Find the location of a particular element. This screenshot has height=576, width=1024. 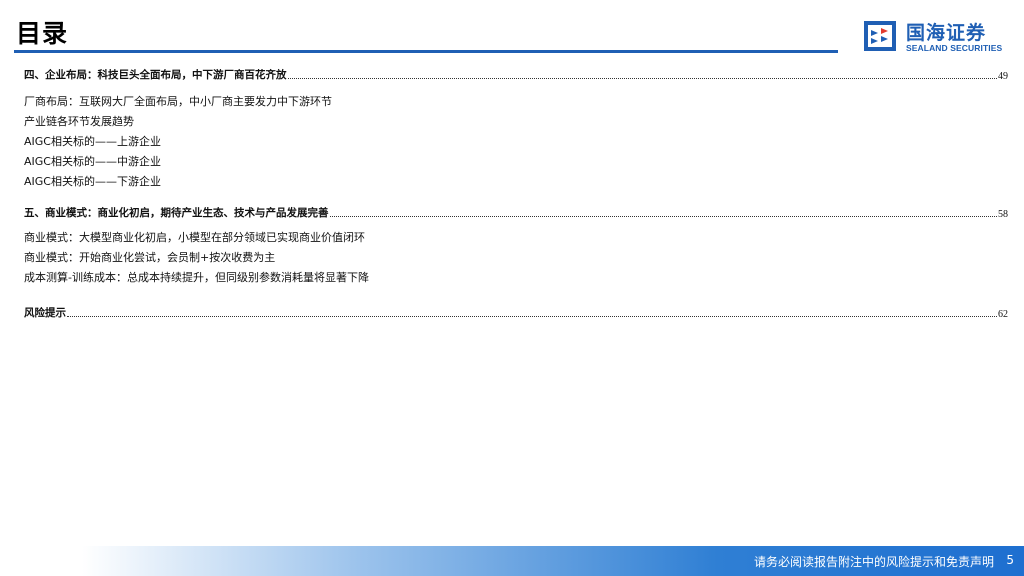

toc-section: 风险提示 62 is located at coordinates (516, 312).